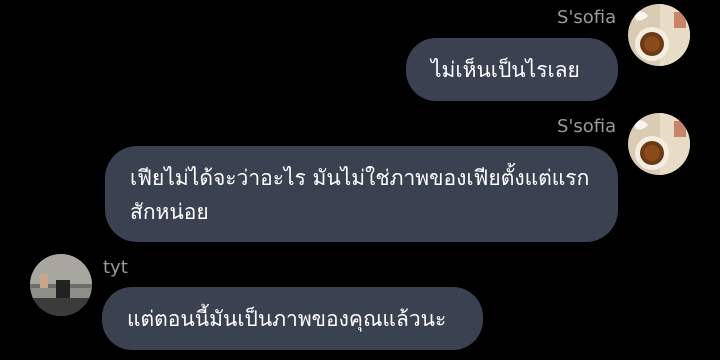 The height and width of the screenshot is (360, 720). What do you see at coordinates (505, 70) in the screenshot?
I see `message-text: ไม่เห็นเป็นไรเลย` at bounding box center [505, 70].